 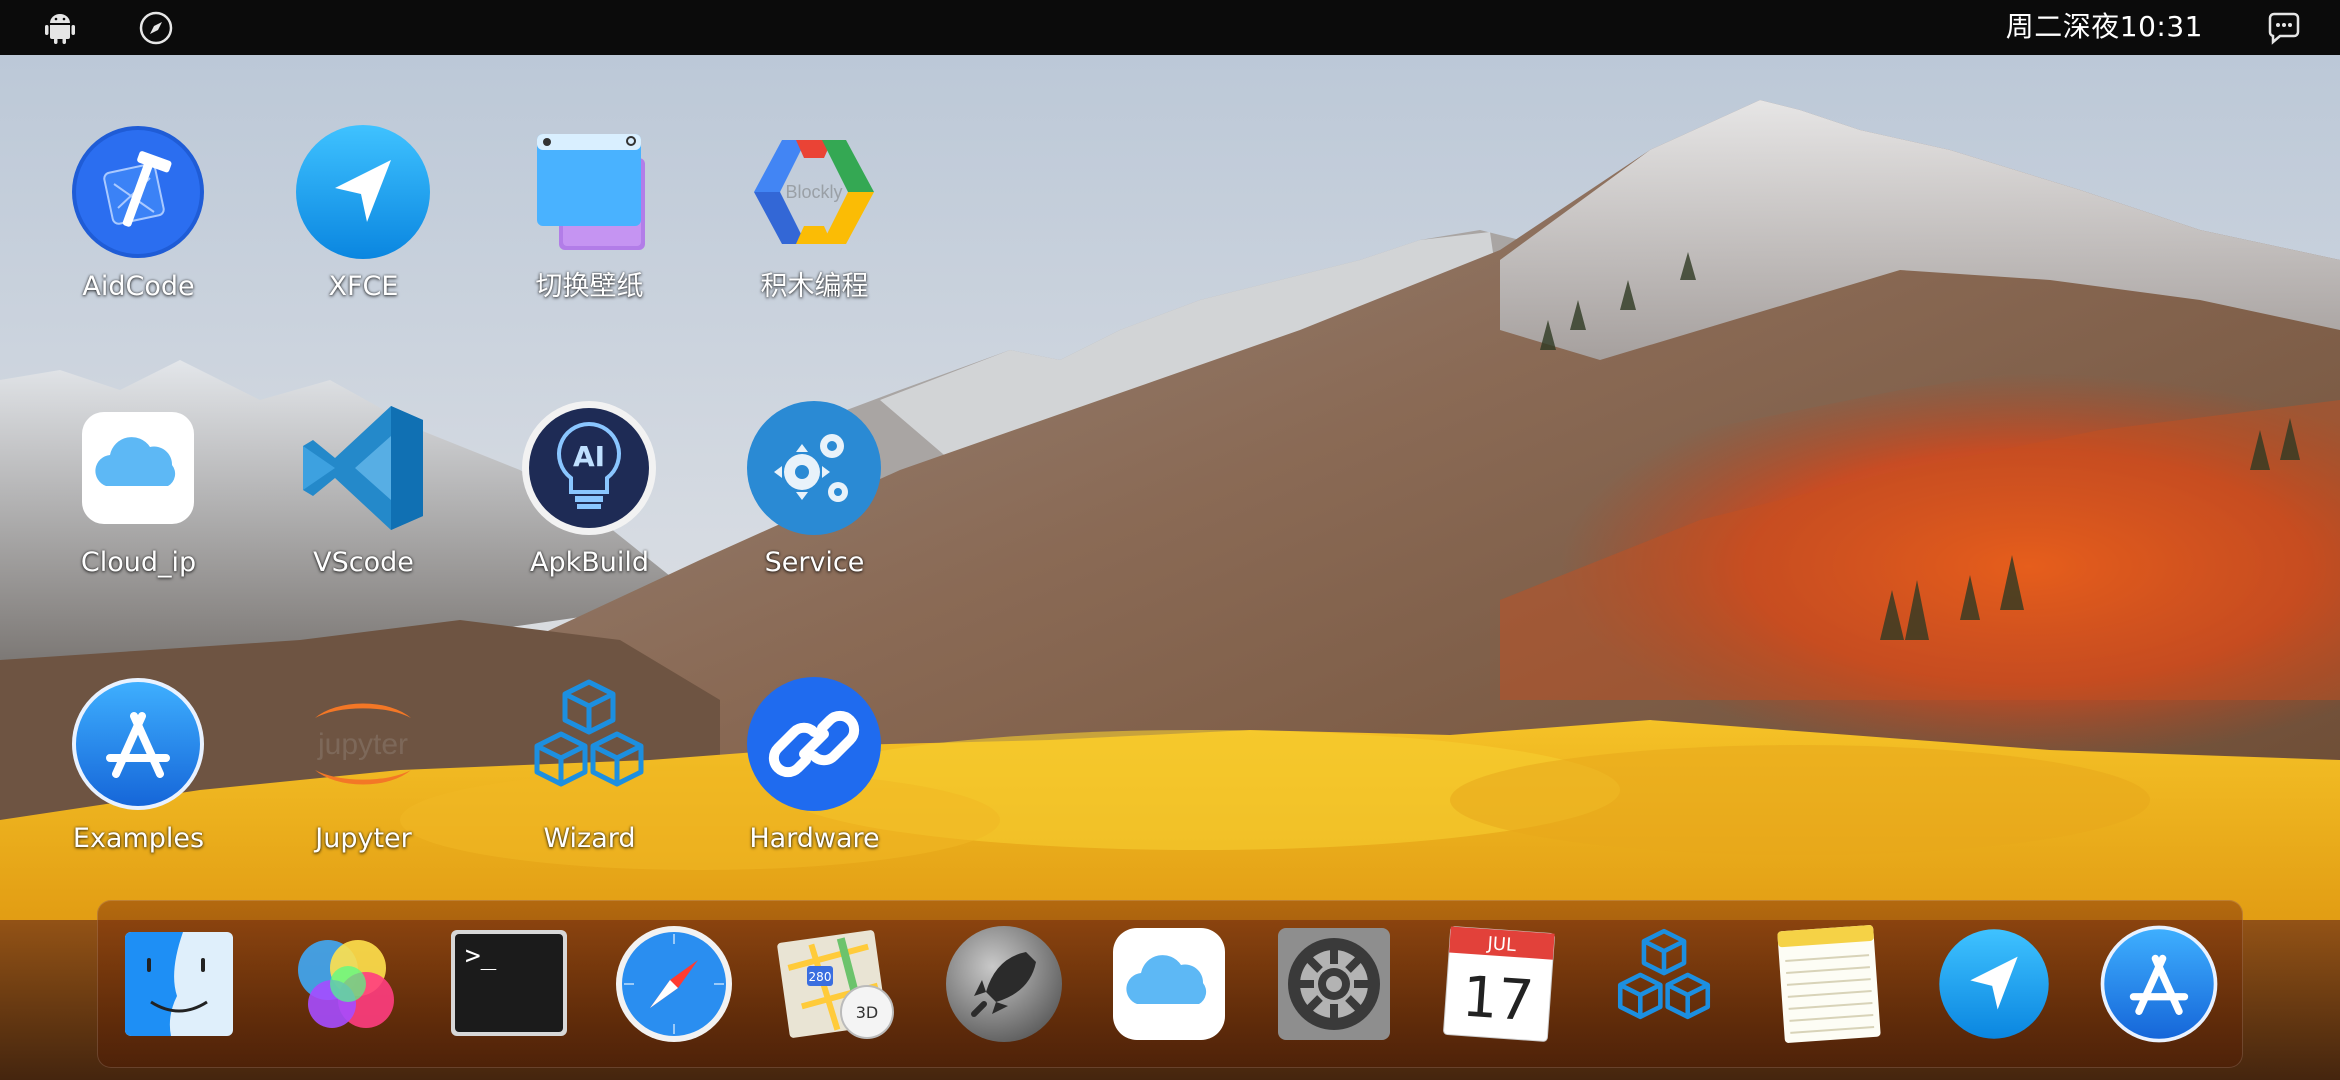 I want to click on dock-item-system-preferences, so click(x=1334, y=984).